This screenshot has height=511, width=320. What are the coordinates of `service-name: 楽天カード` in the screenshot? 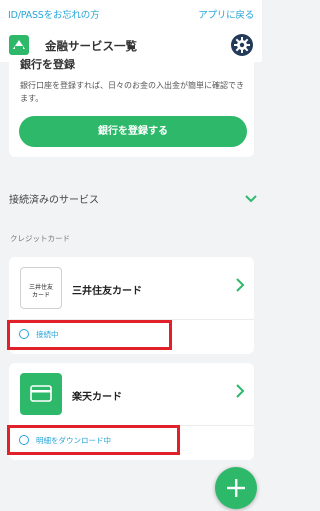 It's located at (97, 397).